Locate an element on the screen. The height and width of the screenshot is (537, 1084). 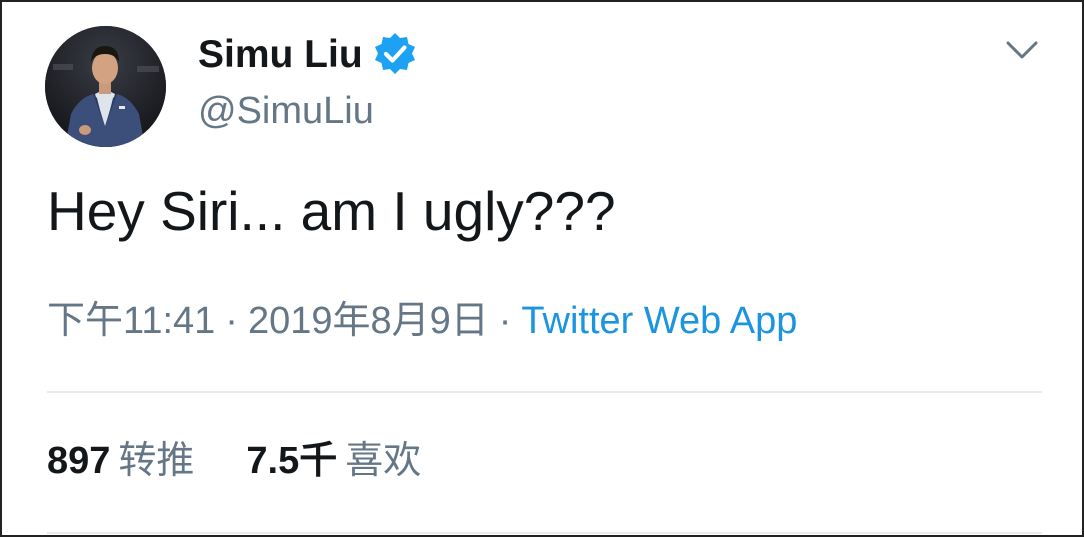
tweet-source-link: Twitter Web App is located at coordinates (659, 321).